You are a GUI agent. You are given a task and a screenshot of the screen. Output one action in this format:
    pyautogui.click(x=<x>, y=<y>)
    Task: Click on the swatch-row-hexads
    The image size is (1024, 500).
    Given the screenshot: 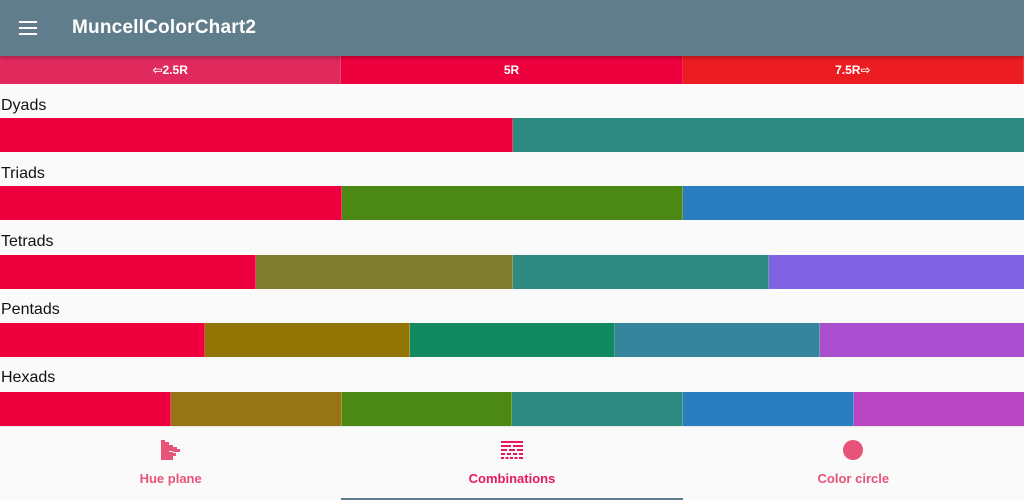 What is the action you would take?
    pyautogui.click(x=512, y=409)
    